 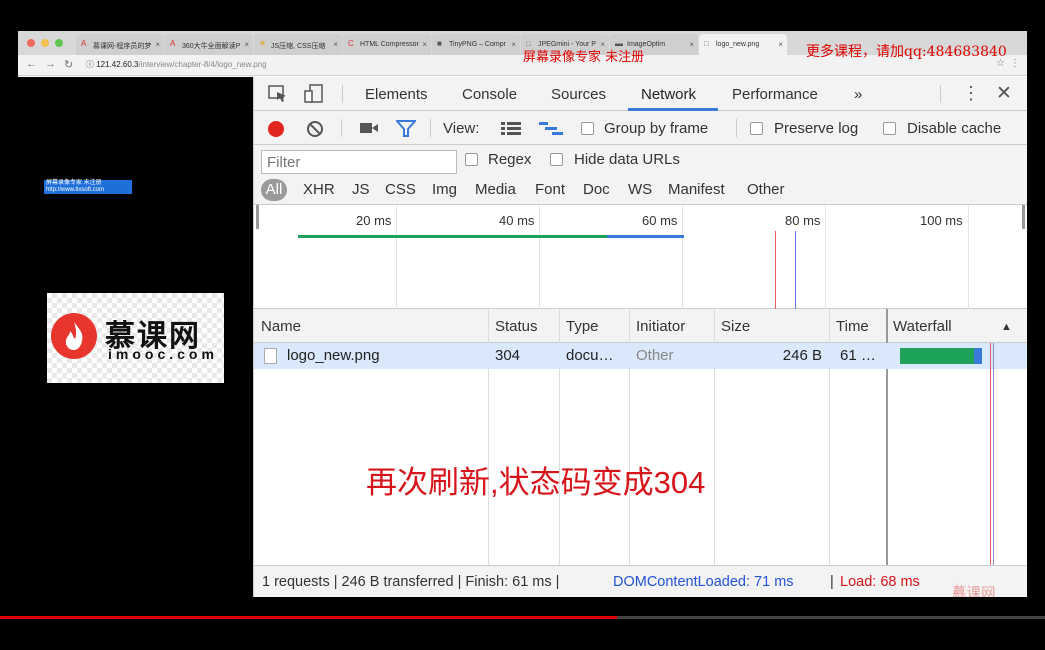 What do you see at coordinates (369, 130) in the screenshot?
I see `capture-screenshots-icon` at bounding box center [369, 130].